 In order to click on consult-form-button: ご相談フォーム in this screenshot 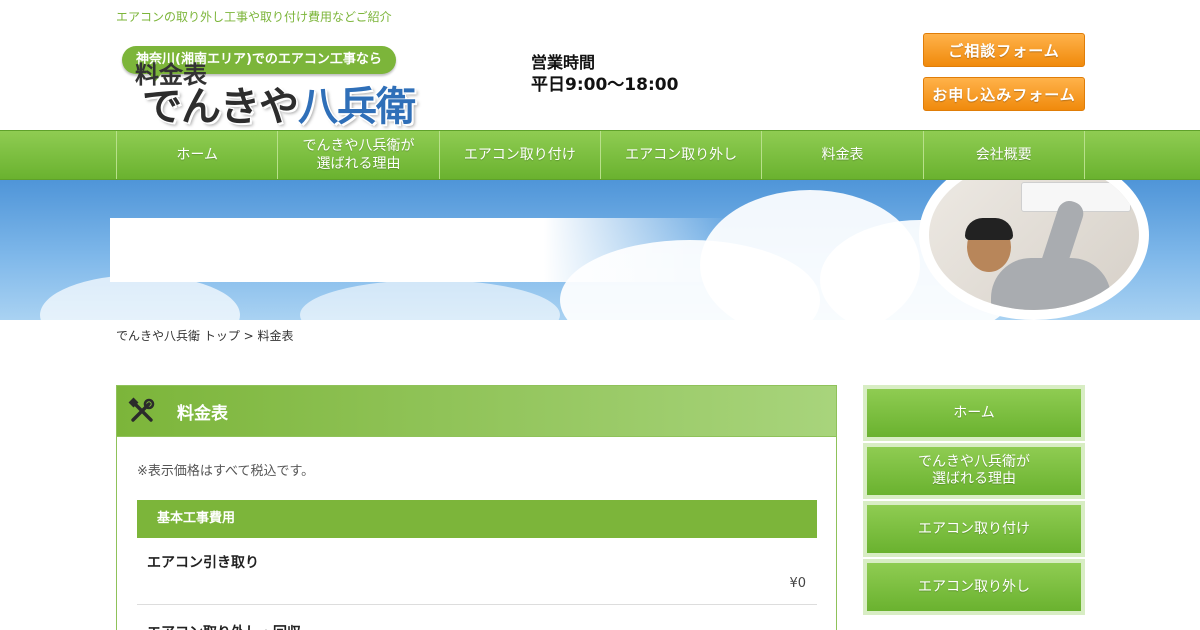, I will do `click(1004, 50)`.